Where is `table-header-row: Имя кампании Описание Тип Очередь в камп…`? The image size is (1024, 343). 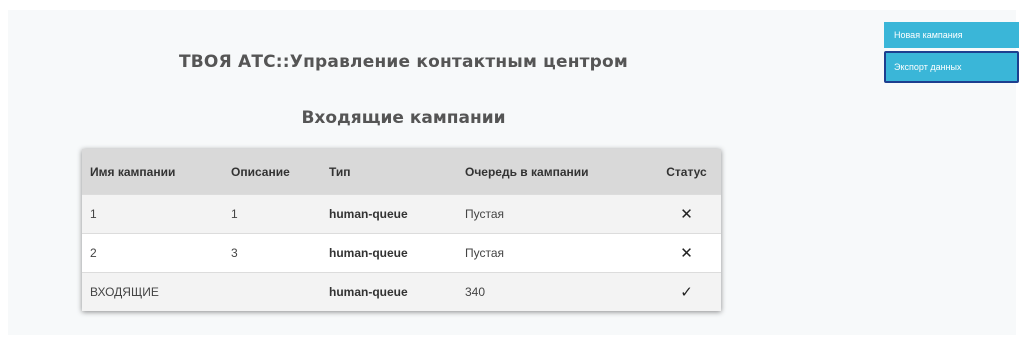
table-header-row: Имя кампании Описание Тип Очередь в камп… is located at coordinates (401, 172).